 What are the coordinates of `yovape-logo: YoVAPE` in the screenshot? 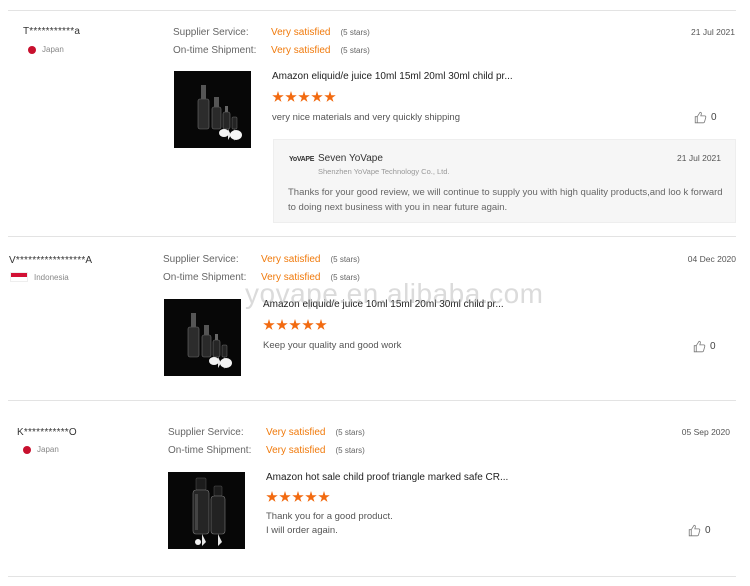 It's located at (302, 159).